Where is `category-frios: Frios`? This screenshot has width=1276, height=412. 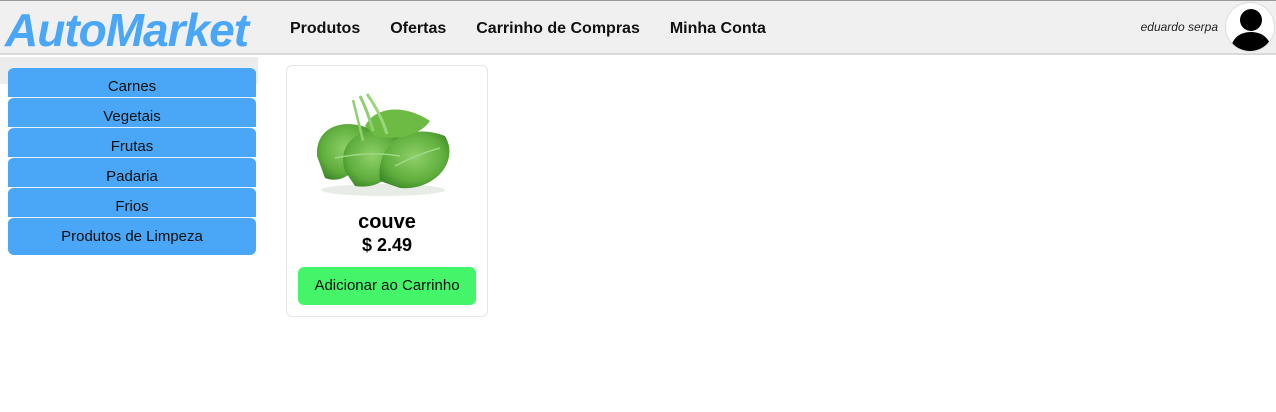 category-frios: Frios is located at coordinates (132, 202).